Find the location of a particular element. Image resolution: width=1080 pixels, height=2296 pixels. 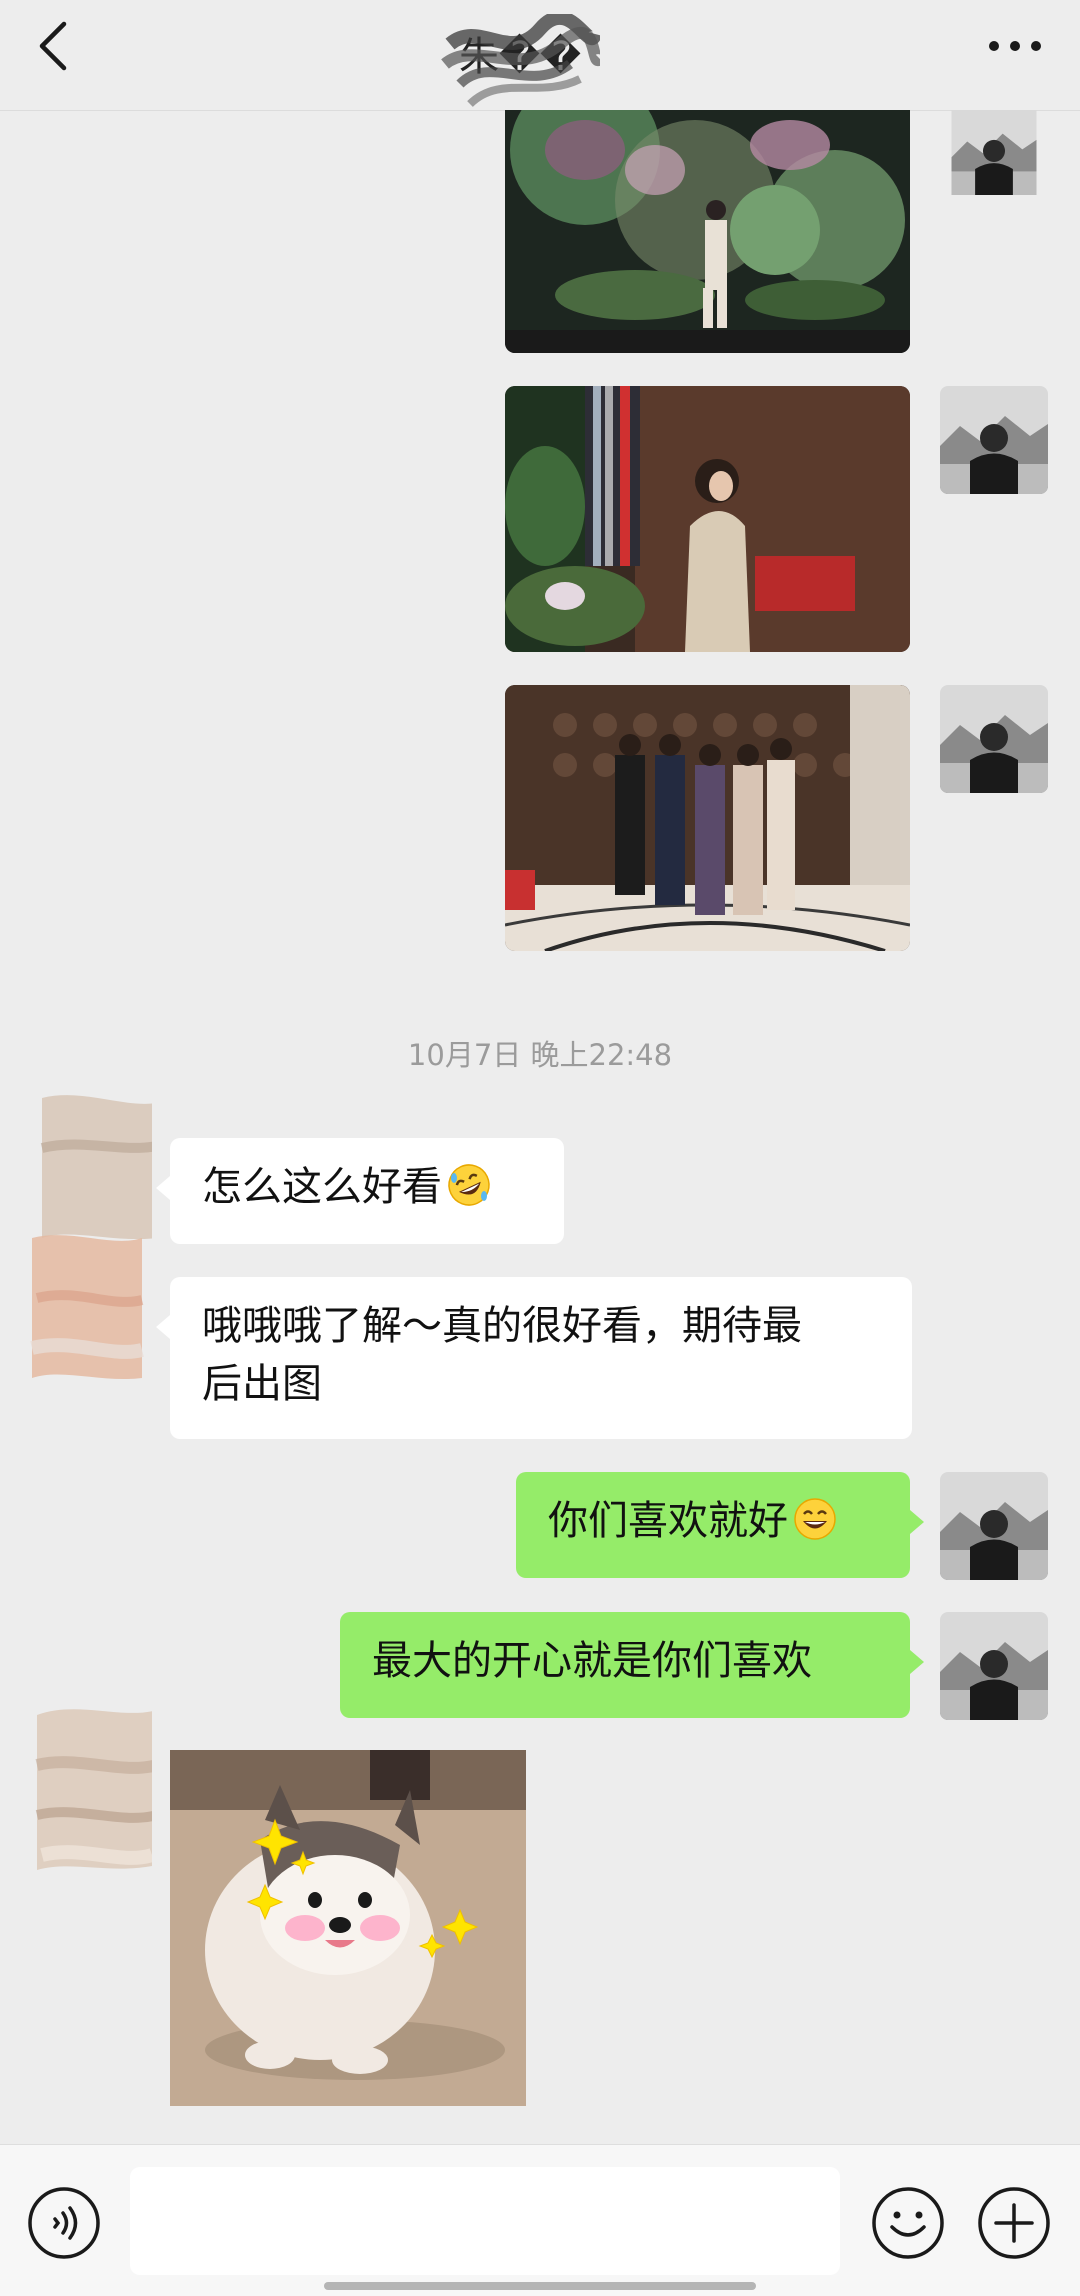

message-bubble-incoming: 怎么这么好看 is located at coordinates (360, 1191).